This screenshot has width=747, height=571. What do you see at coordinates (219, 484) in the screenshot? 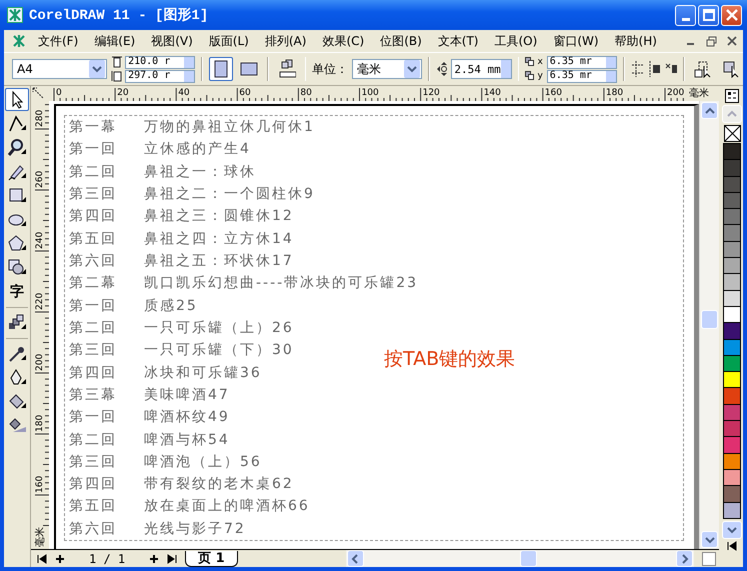
I see `chapter-title: 带有裂纹的老木桌62` at bounding box center [219, 484].